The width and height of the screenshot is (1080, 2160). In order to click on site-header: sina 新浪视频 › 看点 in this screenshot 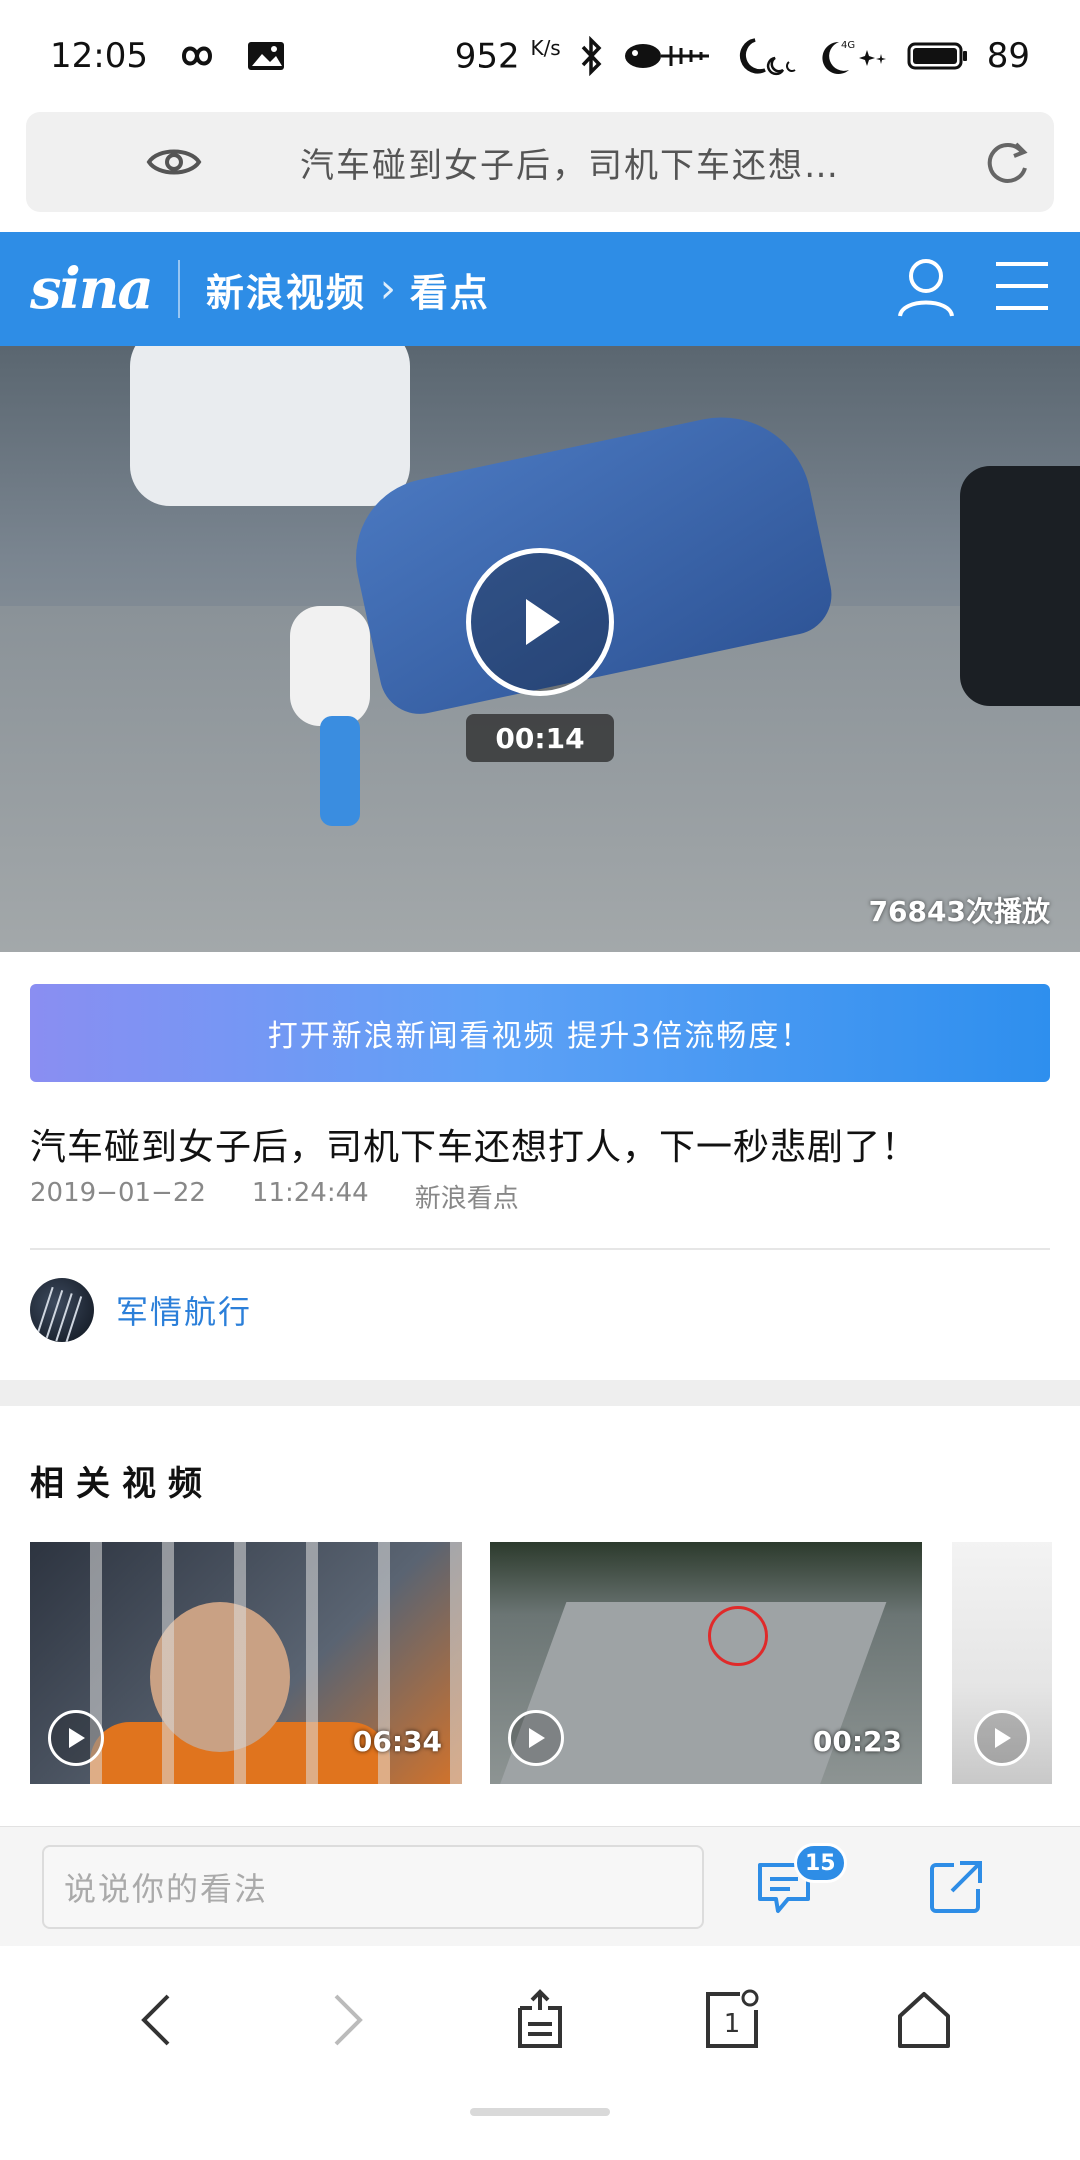, I will do `click(540, 289)`.